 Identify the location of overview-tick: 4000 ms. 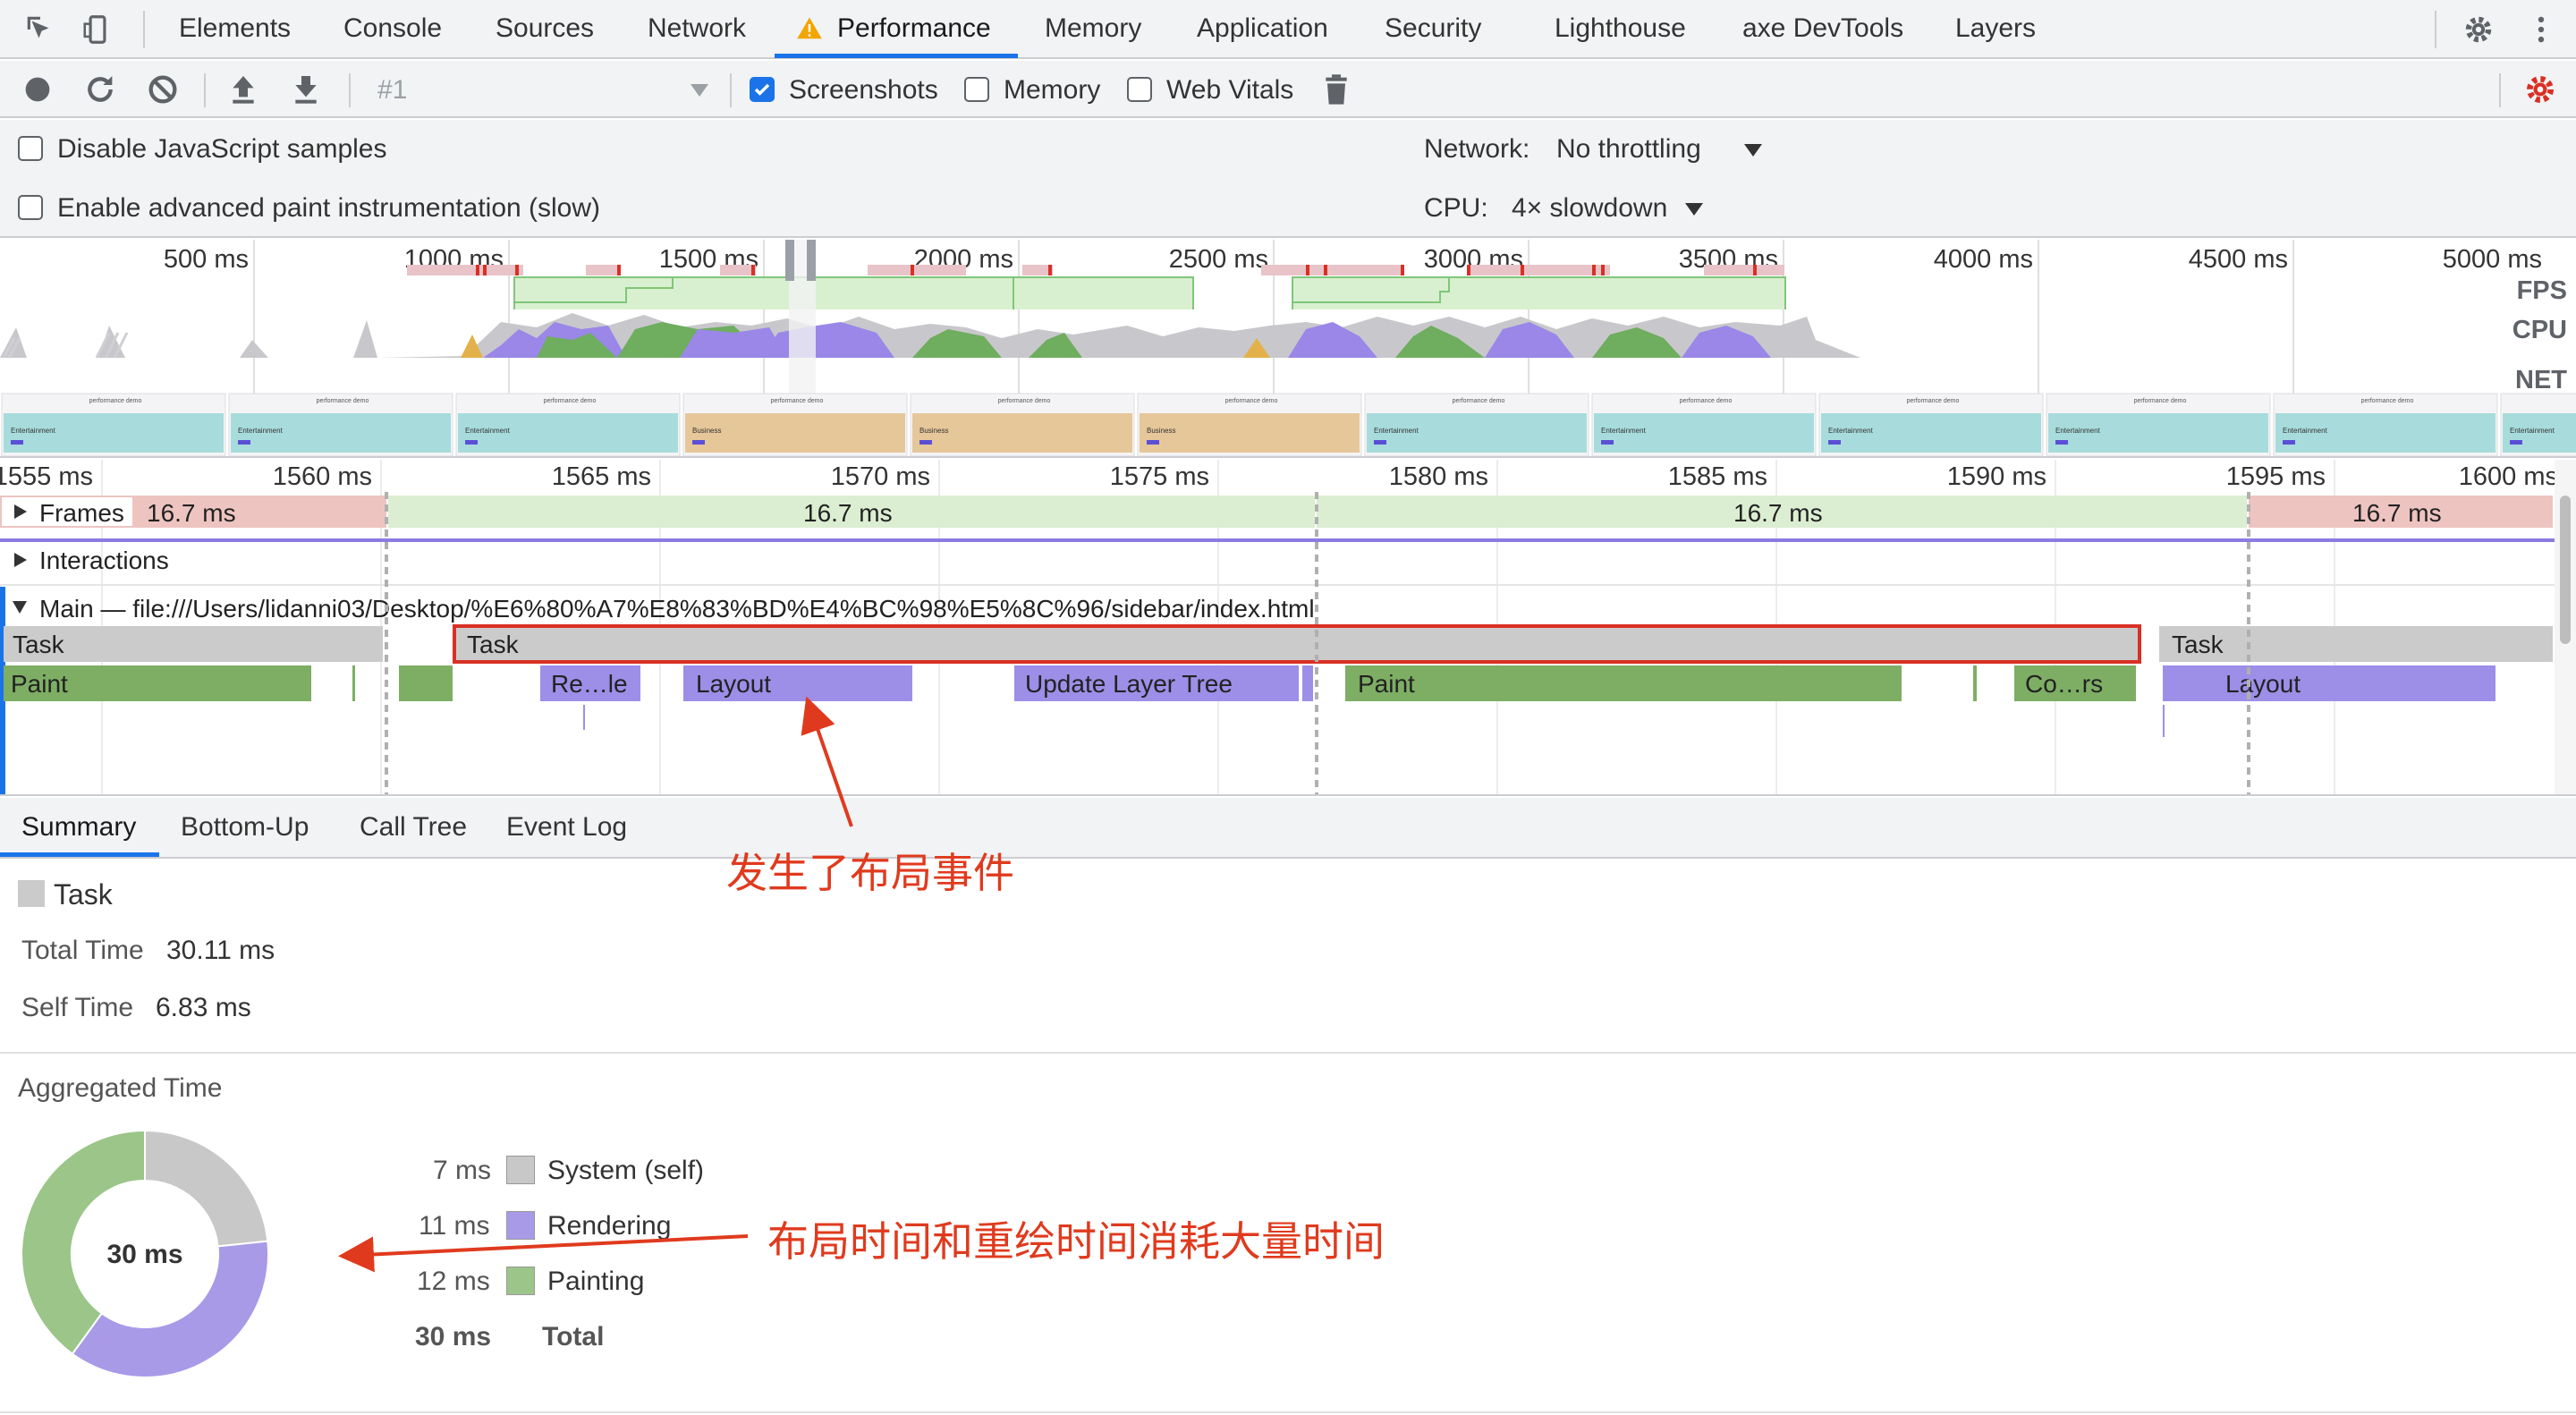
(1983, 260).